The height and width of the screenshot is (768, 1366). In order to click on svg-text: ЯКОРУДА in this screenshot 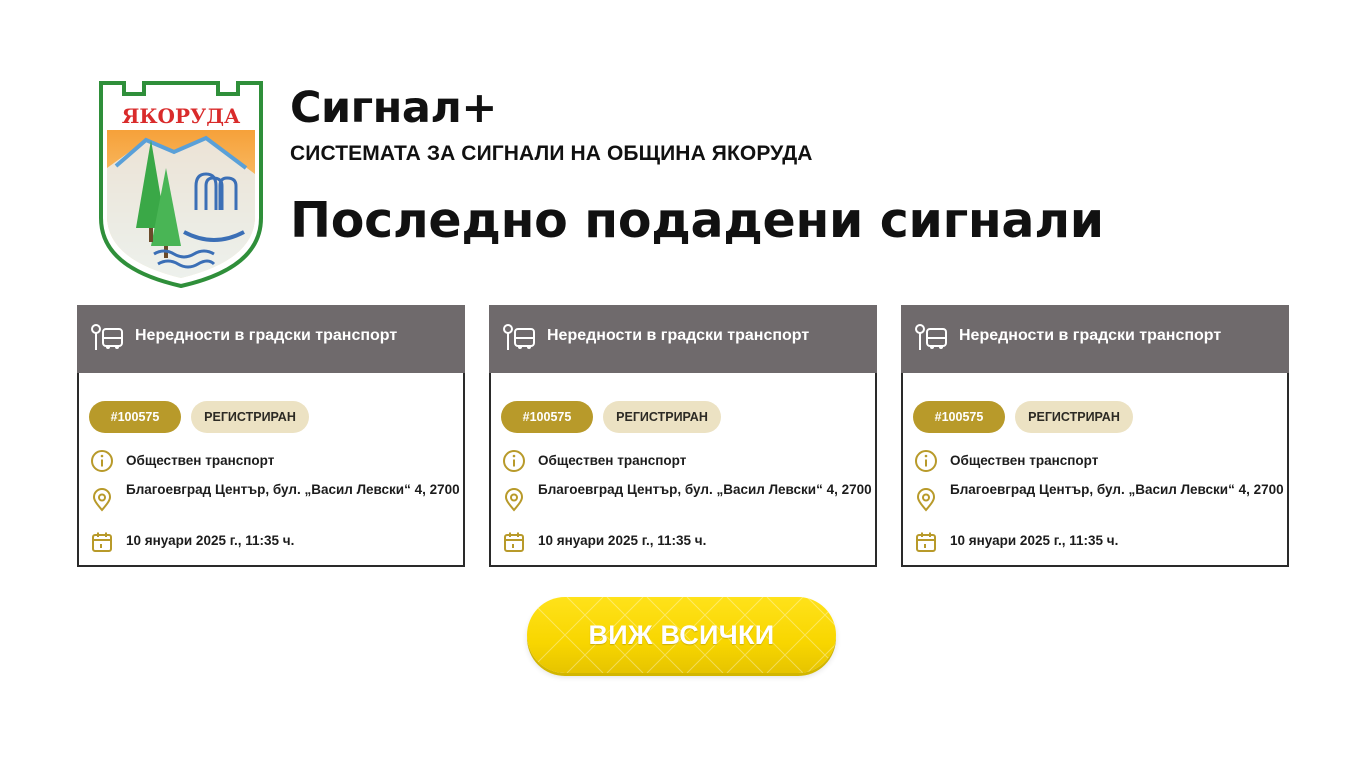, I will do `click(181, 116)`.